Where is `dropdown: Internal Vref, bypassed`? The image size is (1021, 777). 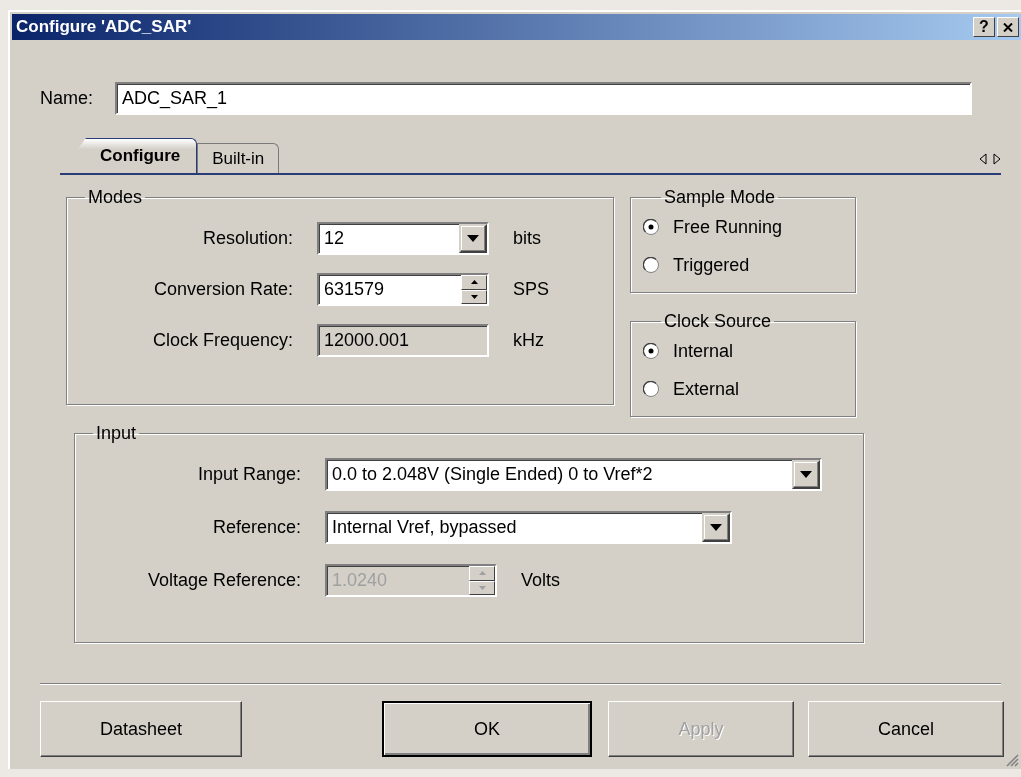
dropdown: Internal Vref, bypassed is located at coordinates (528, 527).